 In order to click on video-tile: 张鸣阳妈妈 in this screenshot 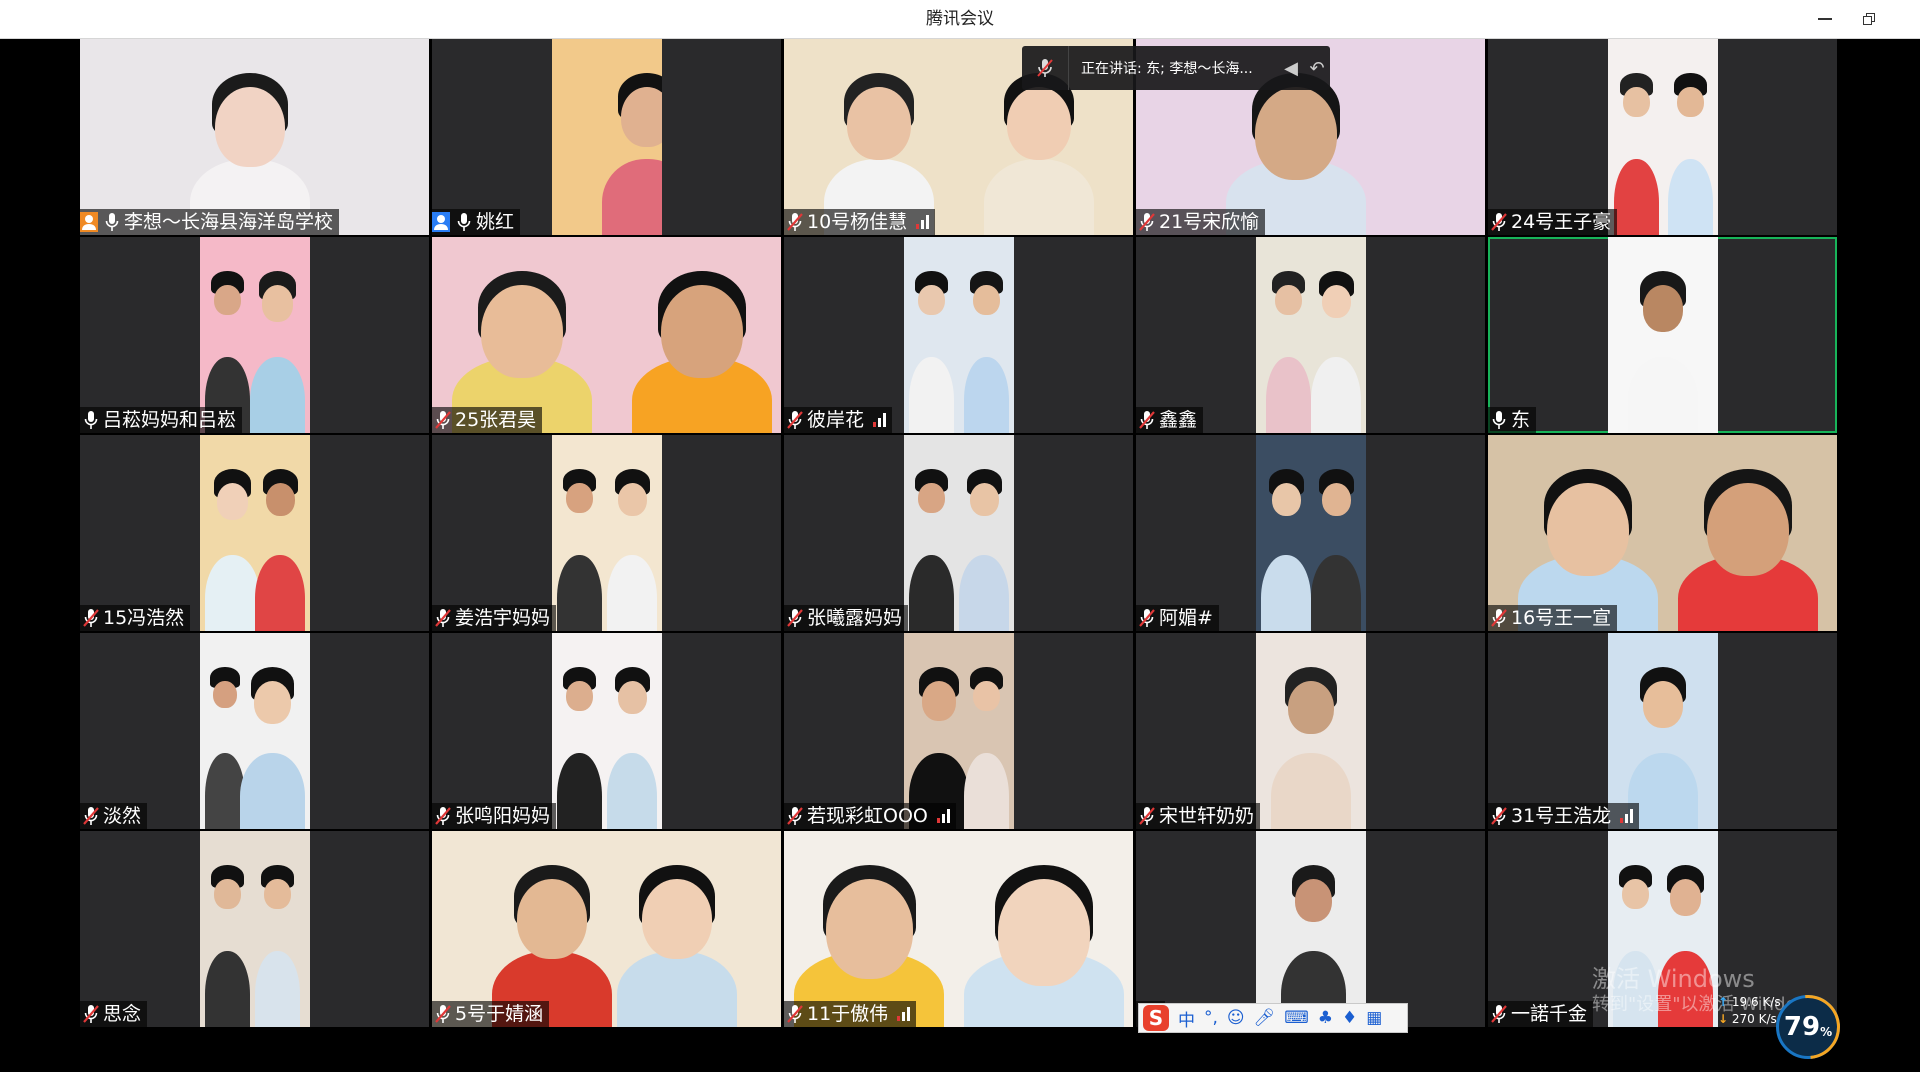, I will do `click(606, 731)`.